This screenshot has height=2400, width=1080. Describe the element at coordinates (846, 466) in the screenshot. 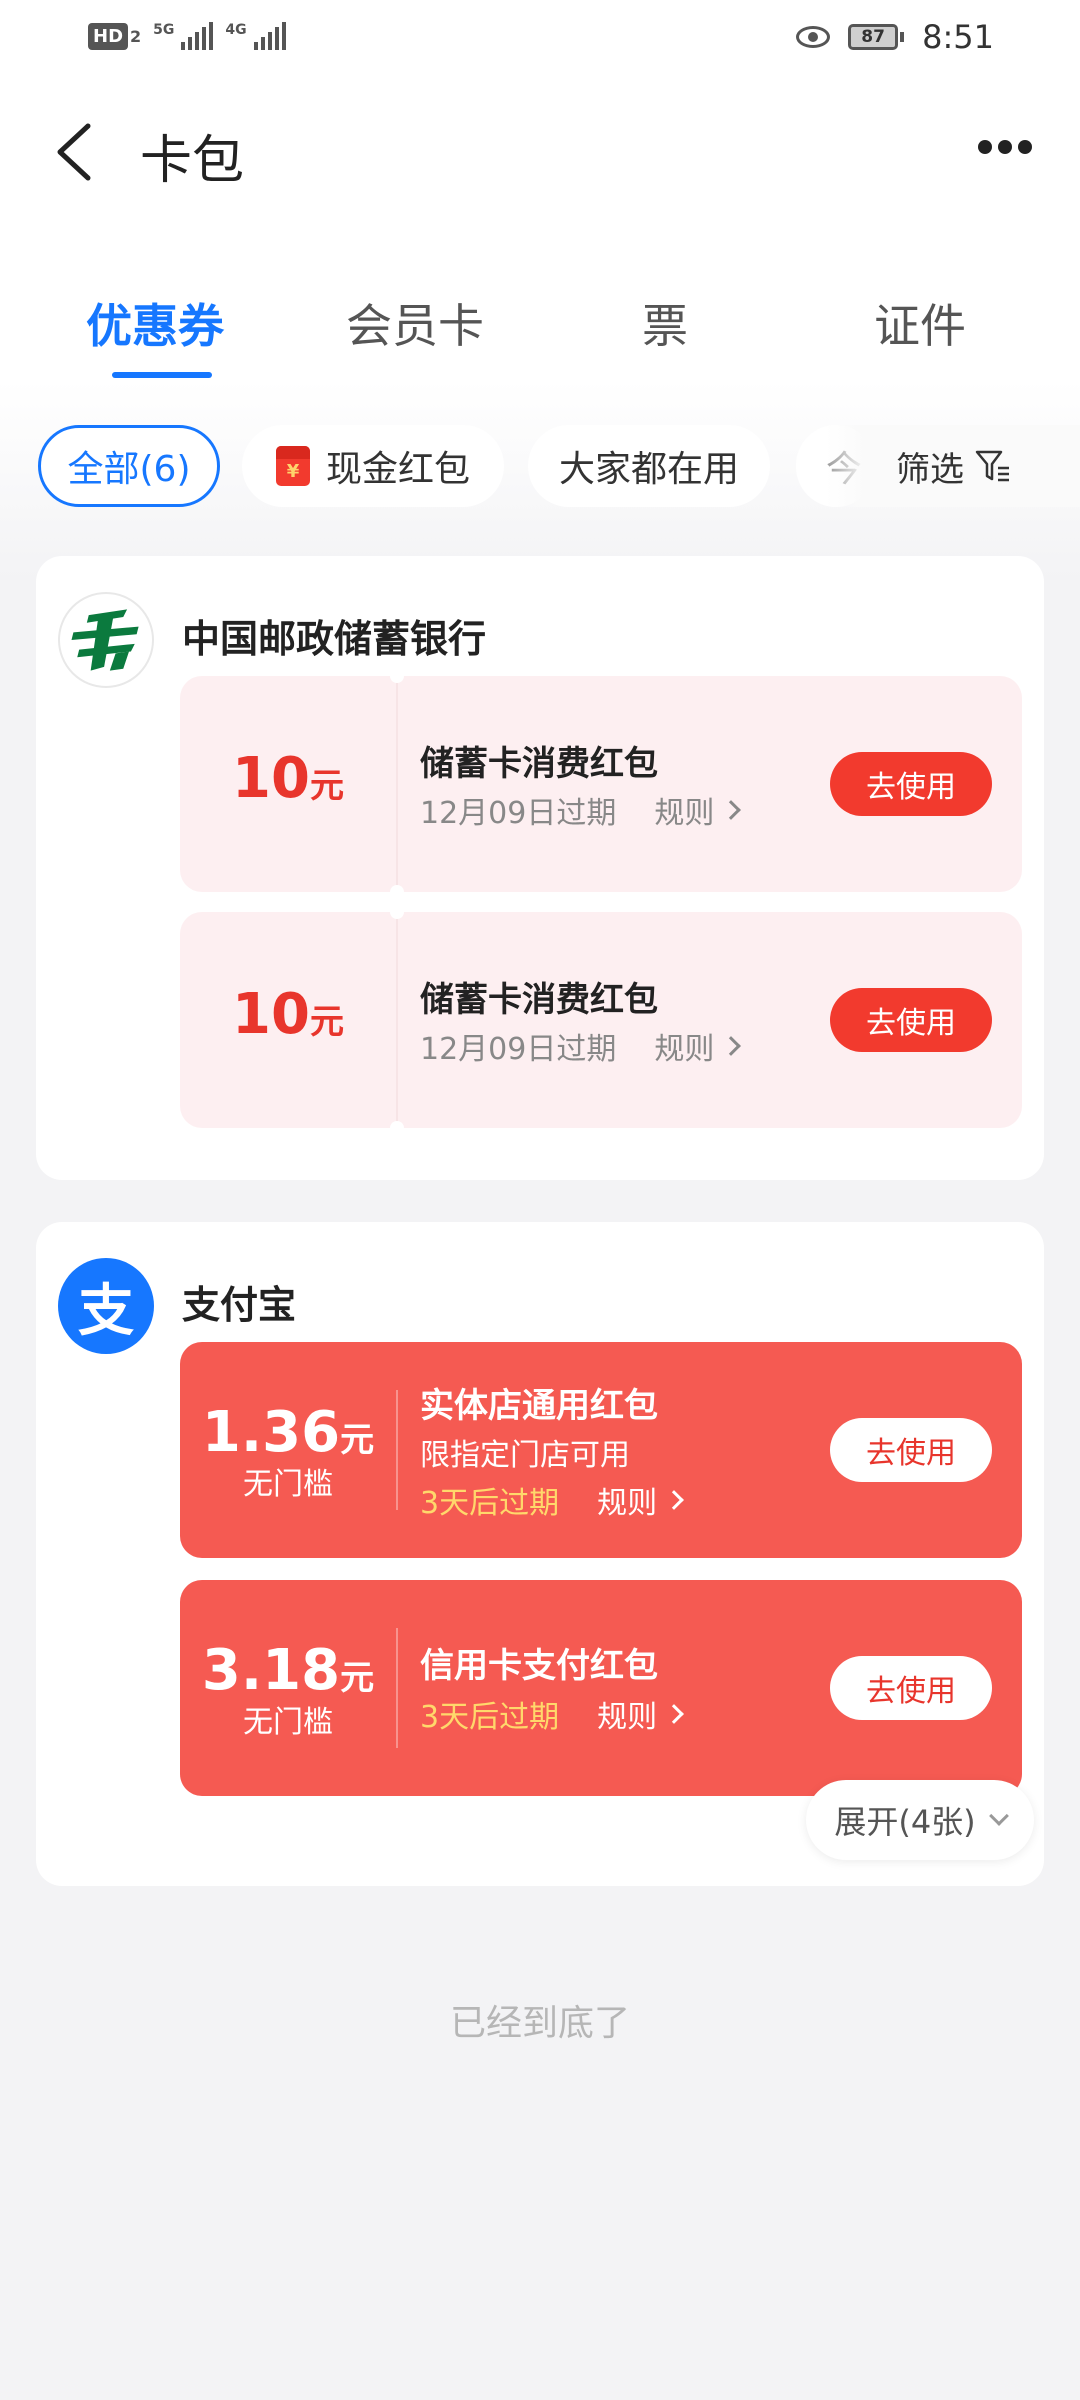

I see `chip-fade` at that location.